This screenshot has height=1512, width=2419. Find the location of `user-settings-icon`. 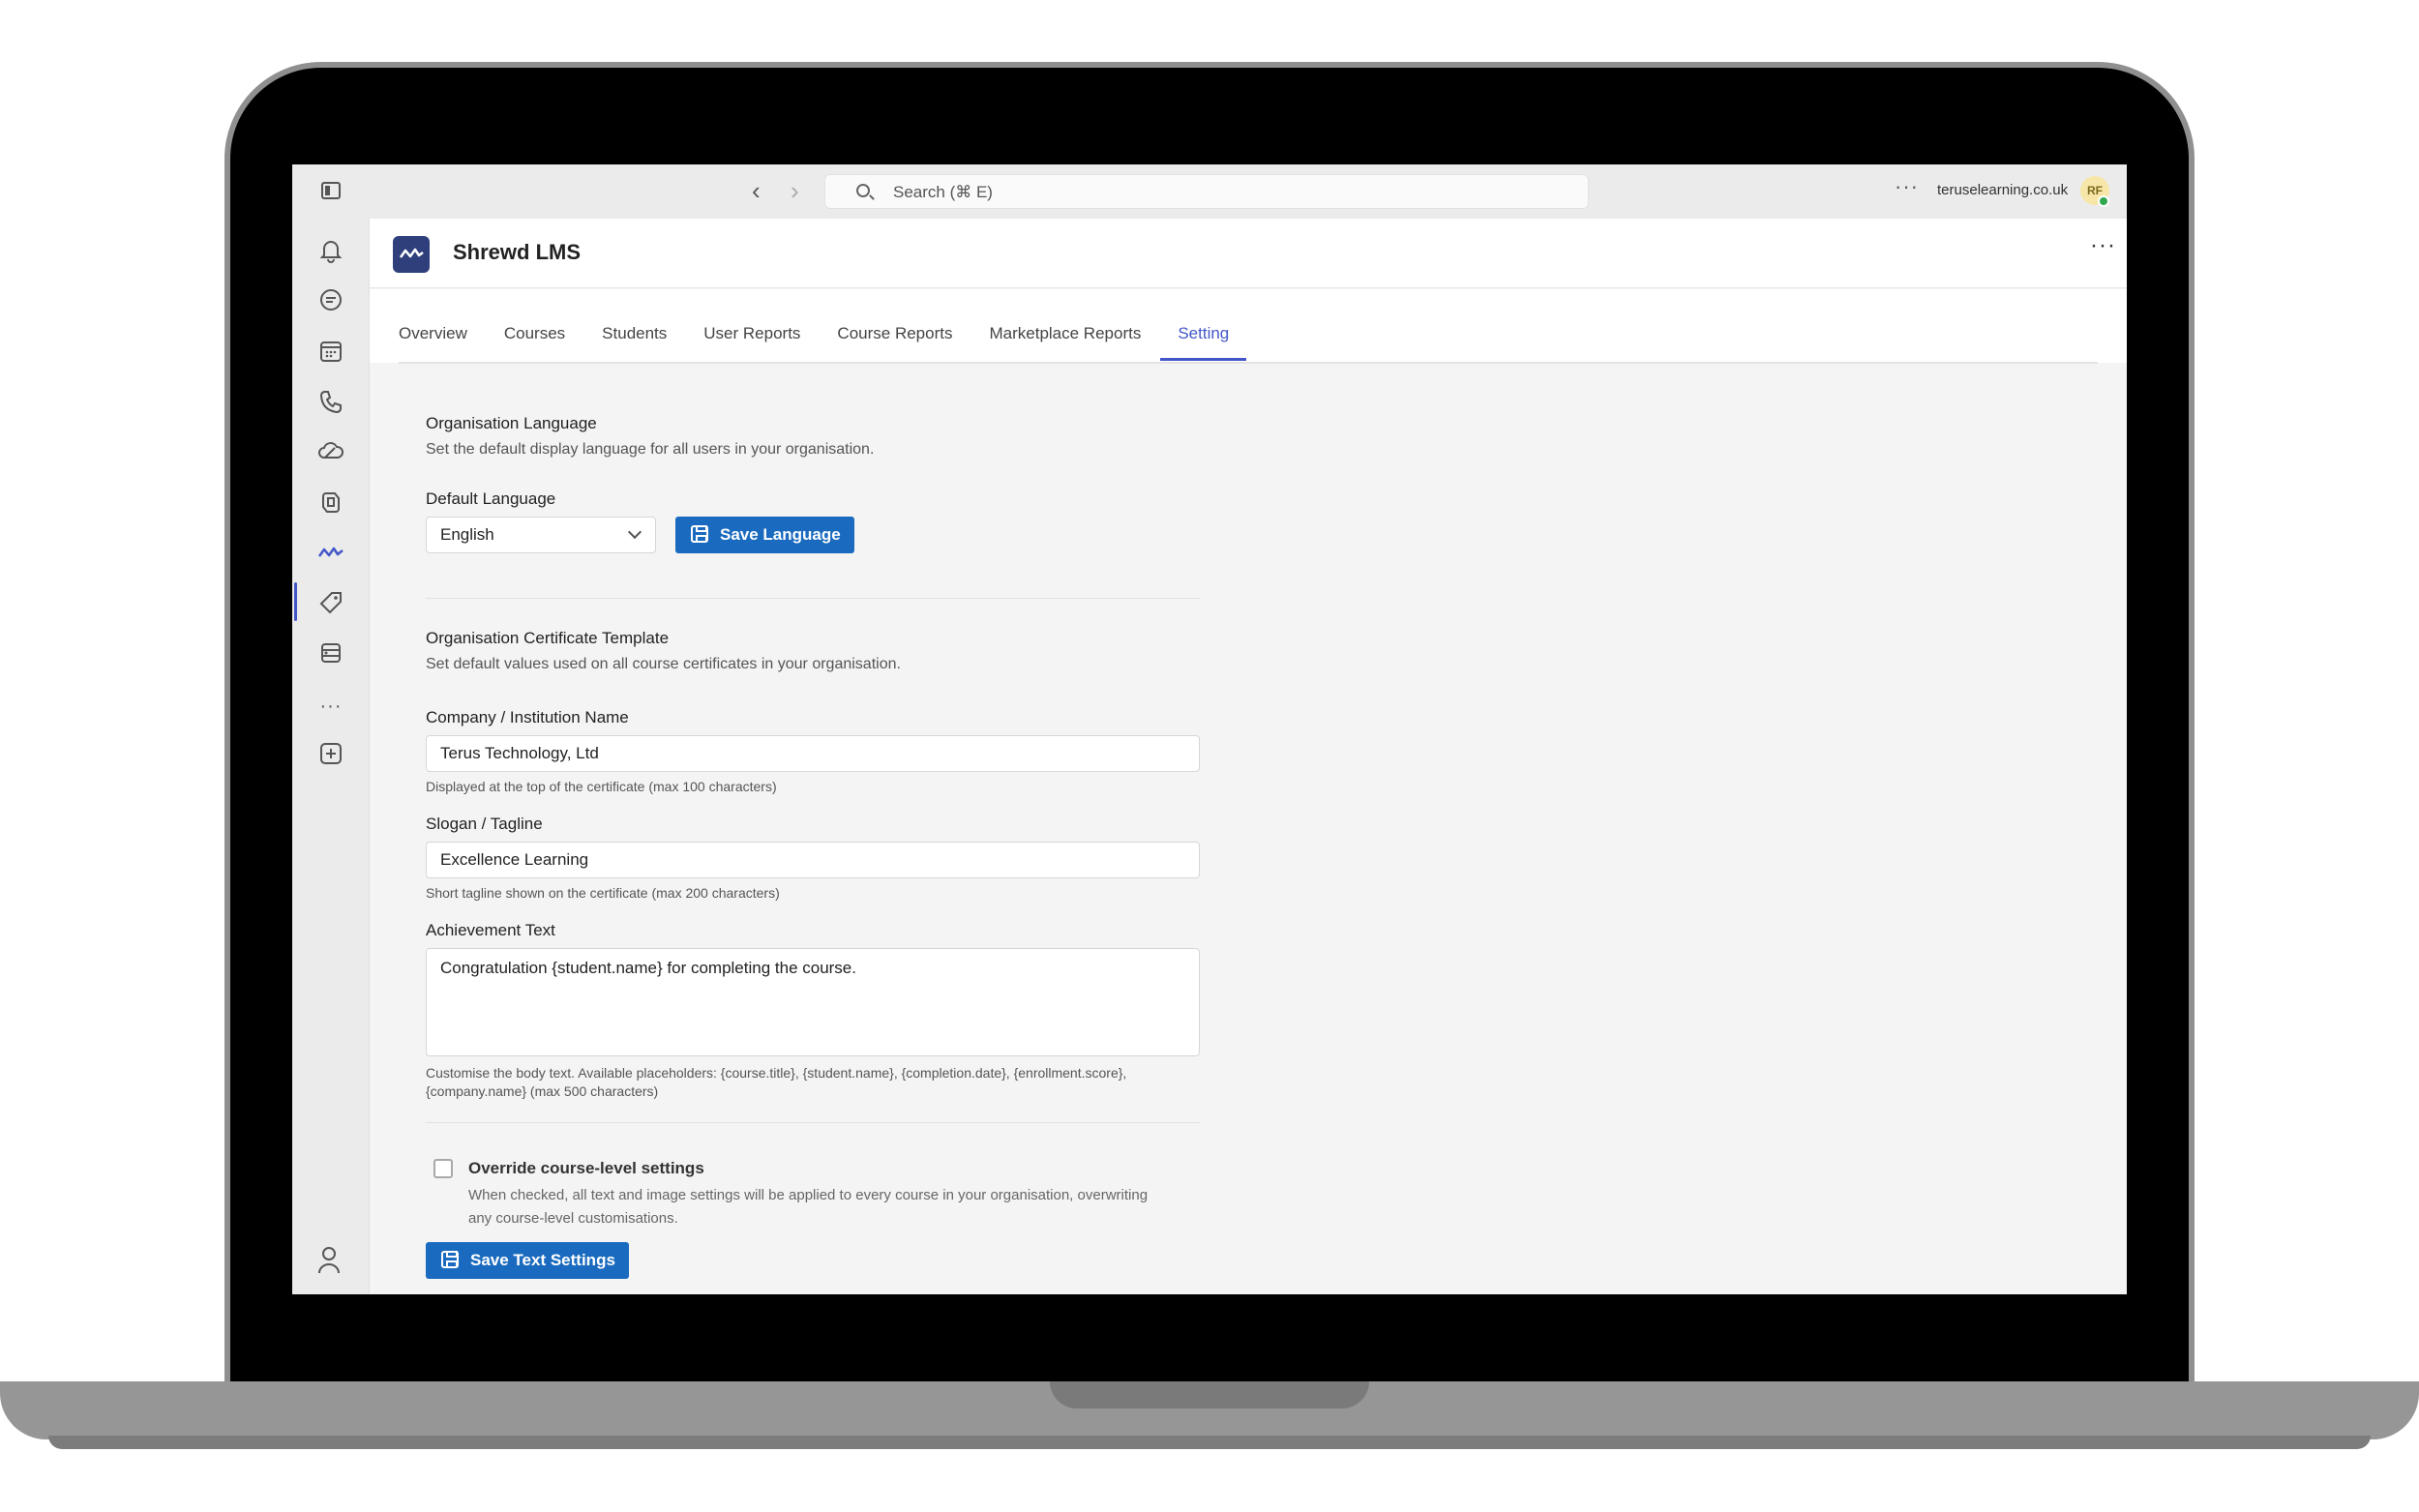

user-settings-icon is located at coordinates (330, 1261).